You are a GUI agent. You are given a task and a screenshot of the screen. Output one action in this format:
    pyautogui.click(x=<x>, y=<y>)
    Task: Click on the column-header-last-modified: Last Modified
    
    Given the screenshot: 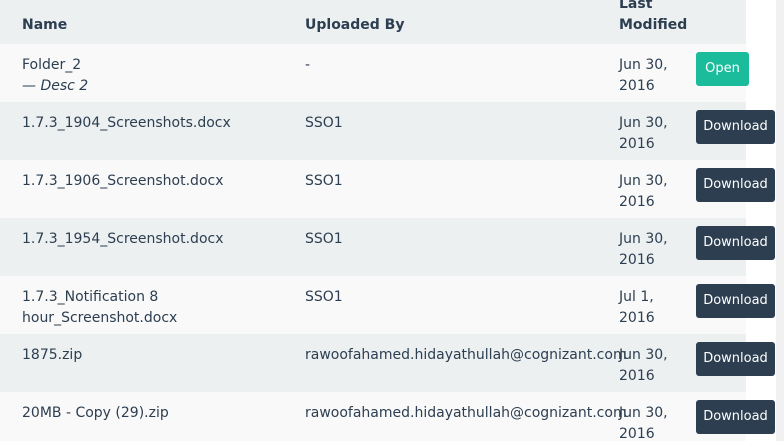 What is the action you would take?
    pyautogui.click(x=654, y=18)
    